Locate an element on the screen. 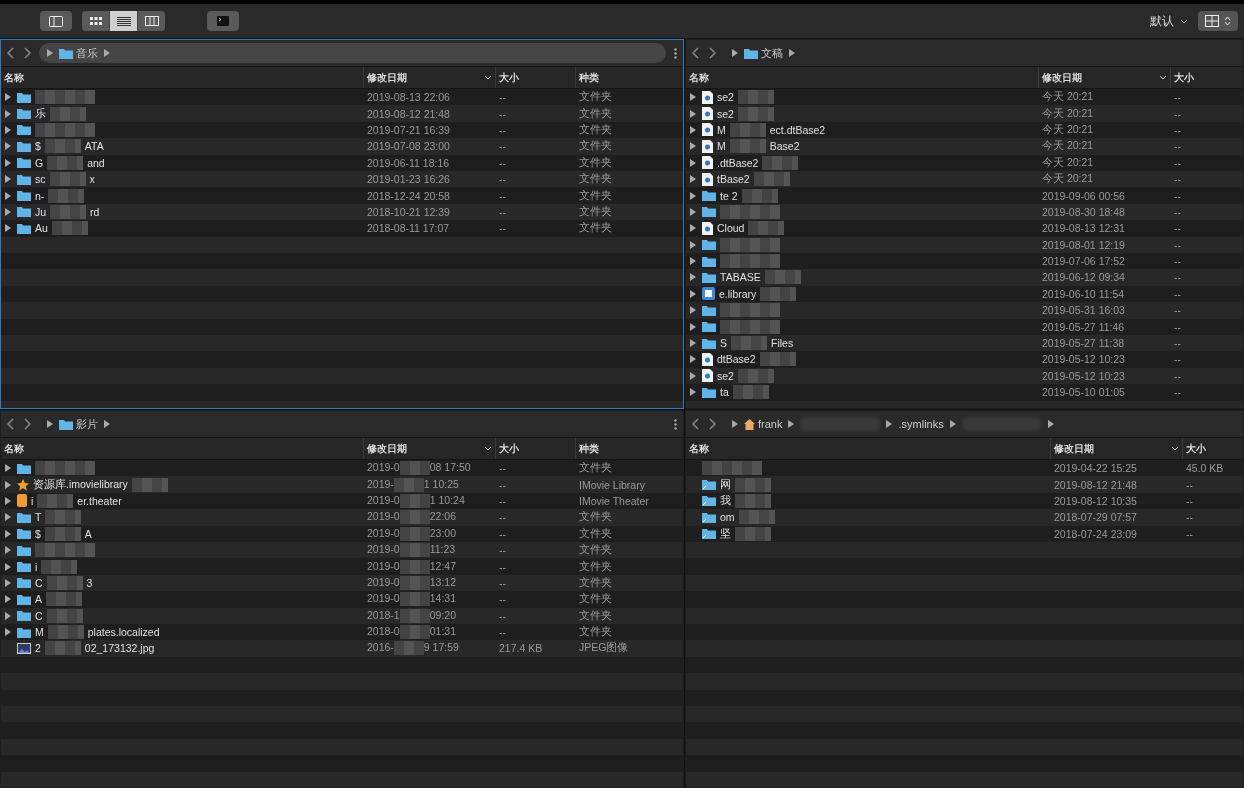  file-row: om 2018-07-29 07:57 -- is located at coordinates (964, 517).